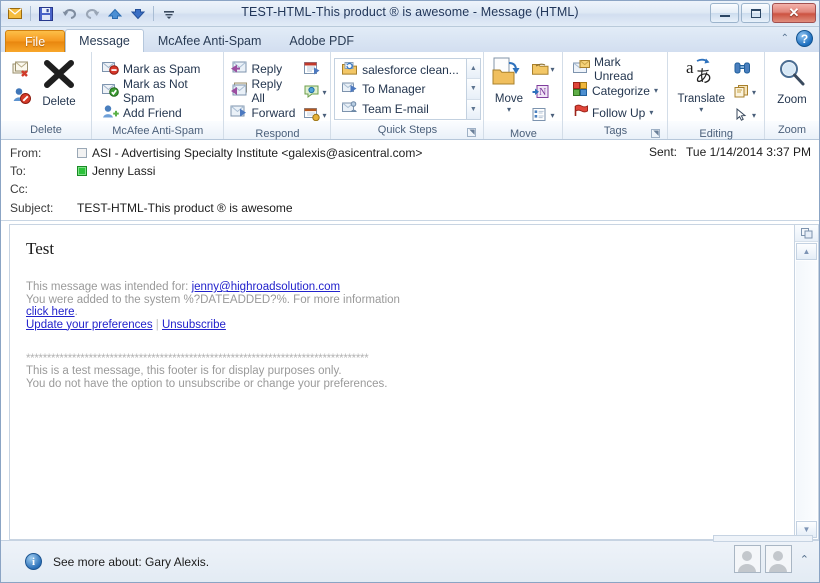 The height and width of the screenshot is (583, 820). I want to click on quick-step-salesforce-icon, so click(350, 69).